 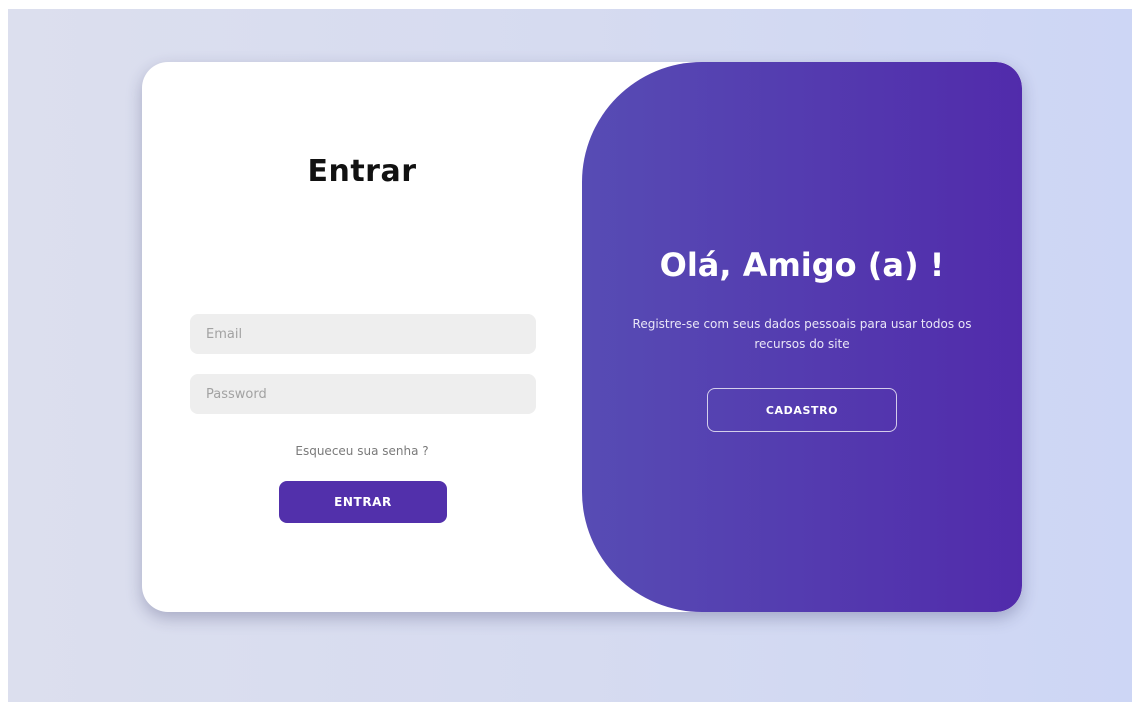 I want to click on forgot-password-link: Esqueceu sua senha ?, so click(x=362, y=451).